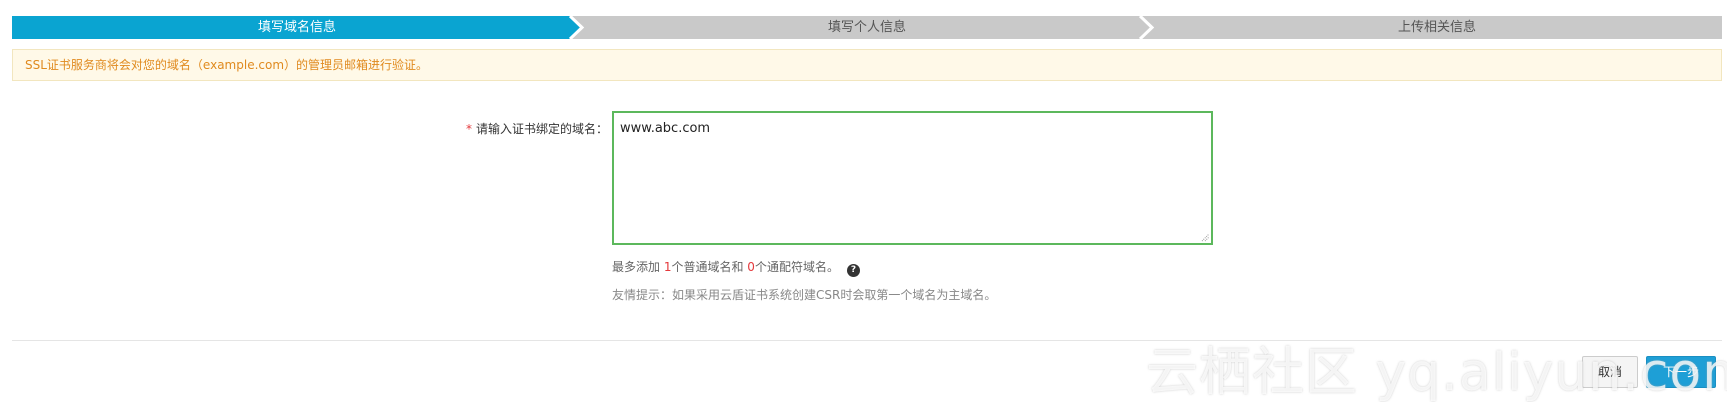 Image resolution: width=1727 pixels, height=402 pixels. I want to click on domain-input, so click(912, 178).